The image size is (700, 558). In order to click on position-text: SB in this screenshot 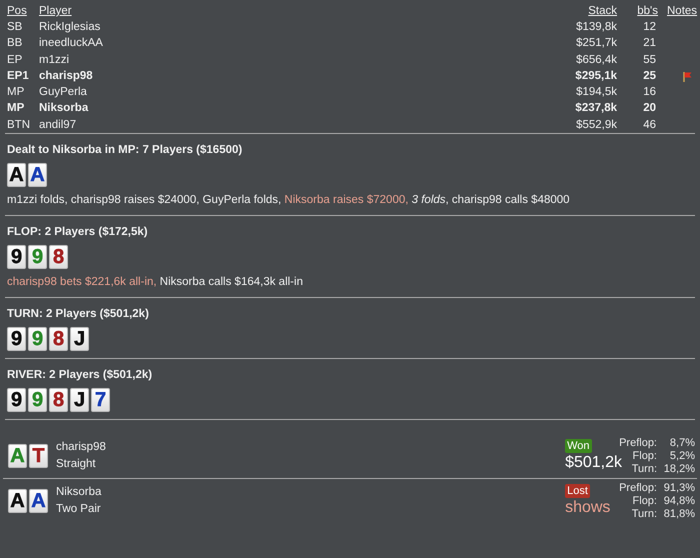, I will do `click(14, 27)`.